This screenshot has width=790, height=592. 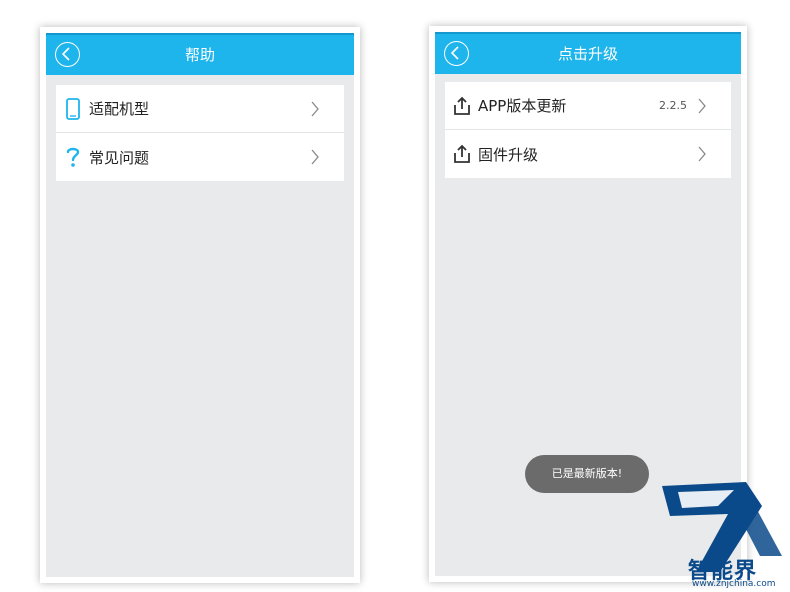 What do you see at coordinates (588, 154) in the screenshot?
I see `menu-item-firmware-upgrade: 固件升级` at bounding box center [588, 154].